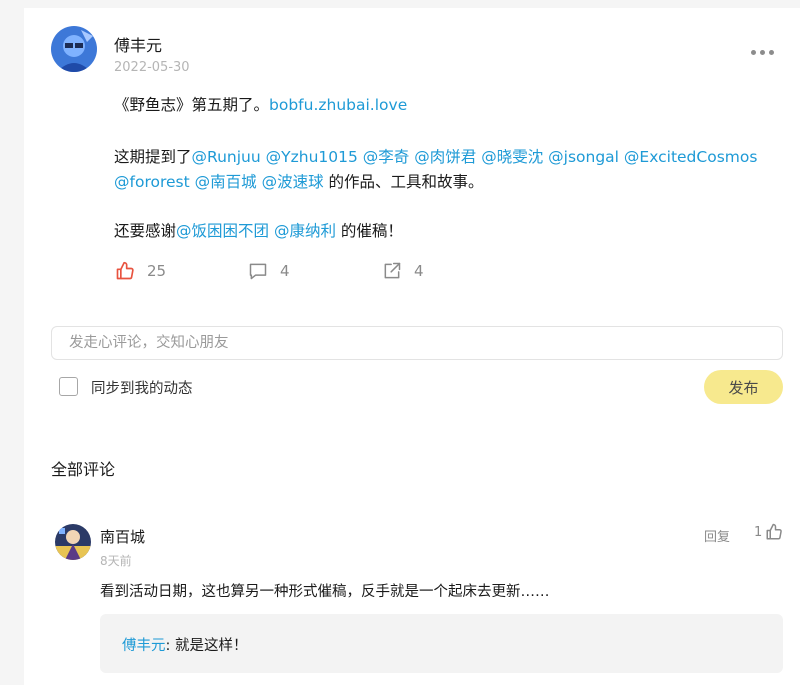  I want to click on post-text: 这期提到了, so click(153, 157).